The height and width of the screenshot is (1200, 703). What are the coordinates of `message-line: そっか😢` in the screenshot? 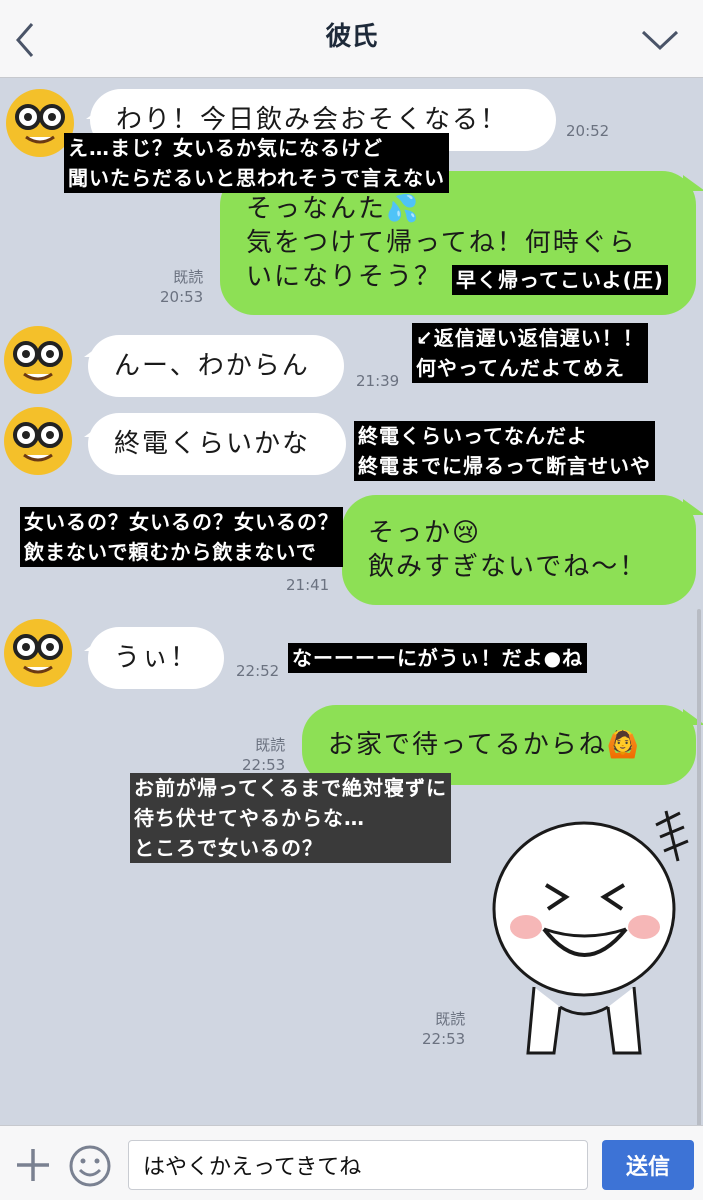 It's located at (425, 533).